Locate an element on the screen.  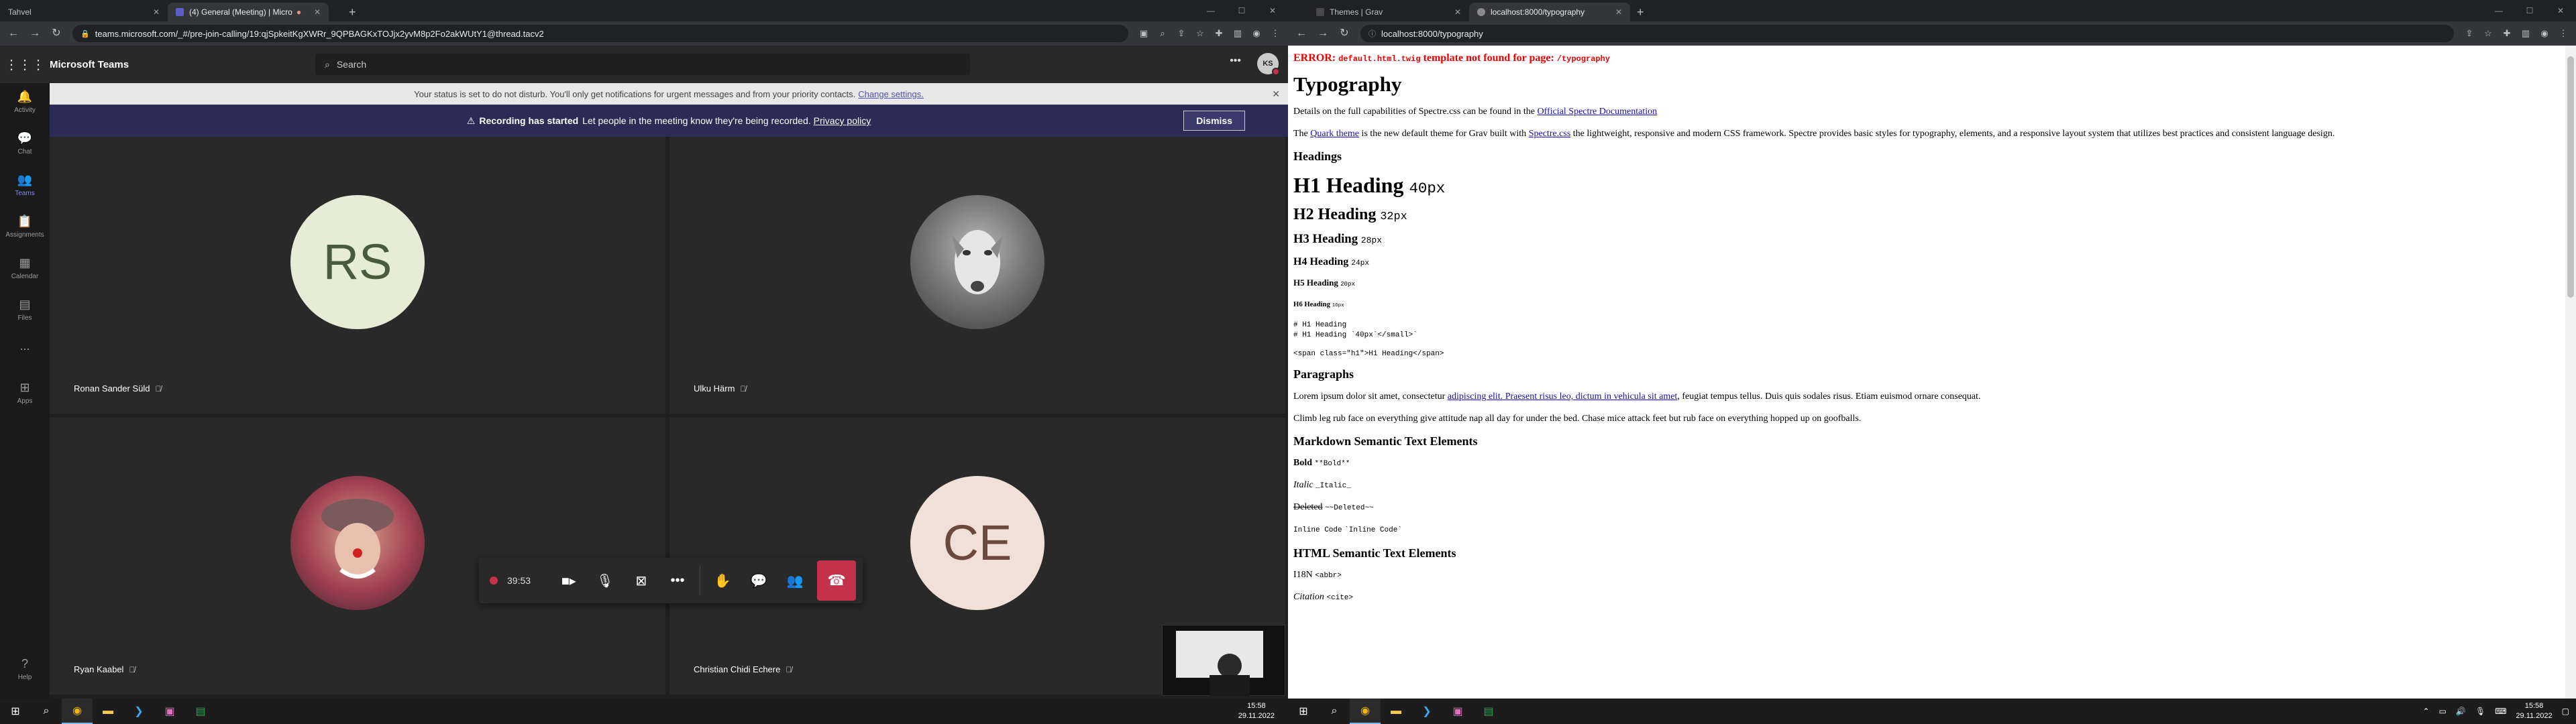
rail-item-files: ▤ Files is located at coordinates (25, 312).